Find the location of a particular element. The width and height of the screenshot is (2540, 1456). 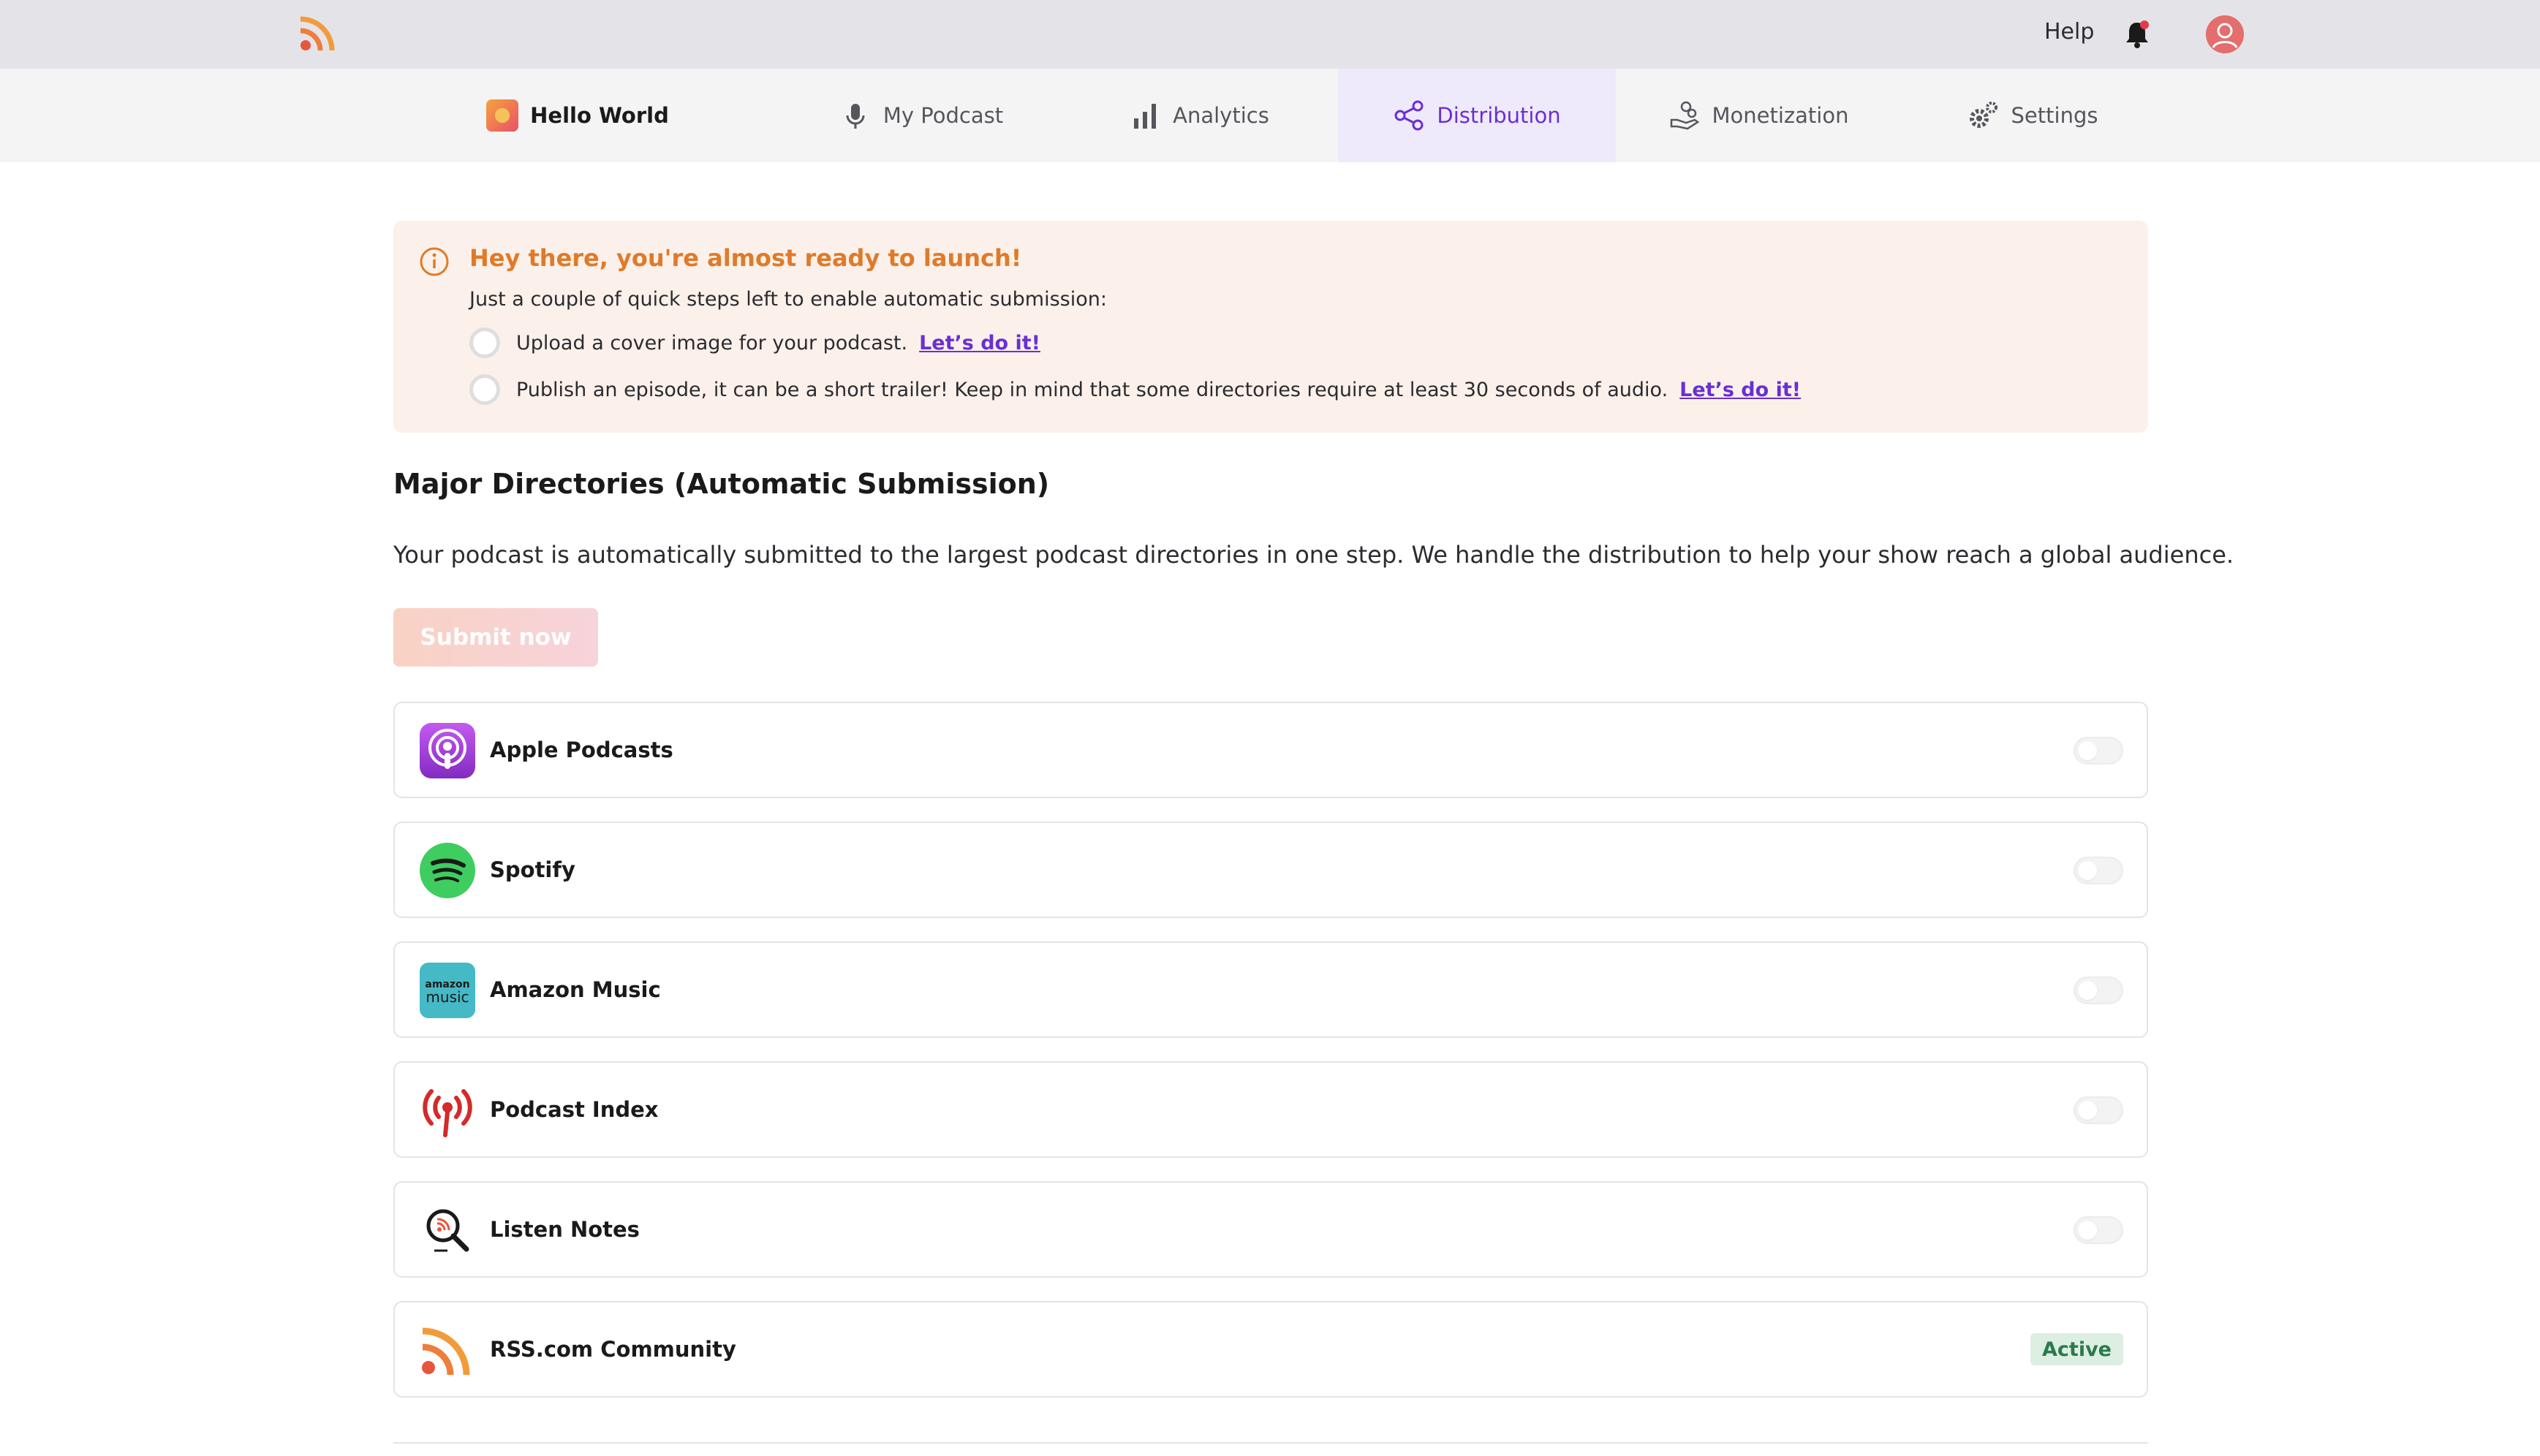

tab-settings: Settings is located at coordinates (2032, 115).